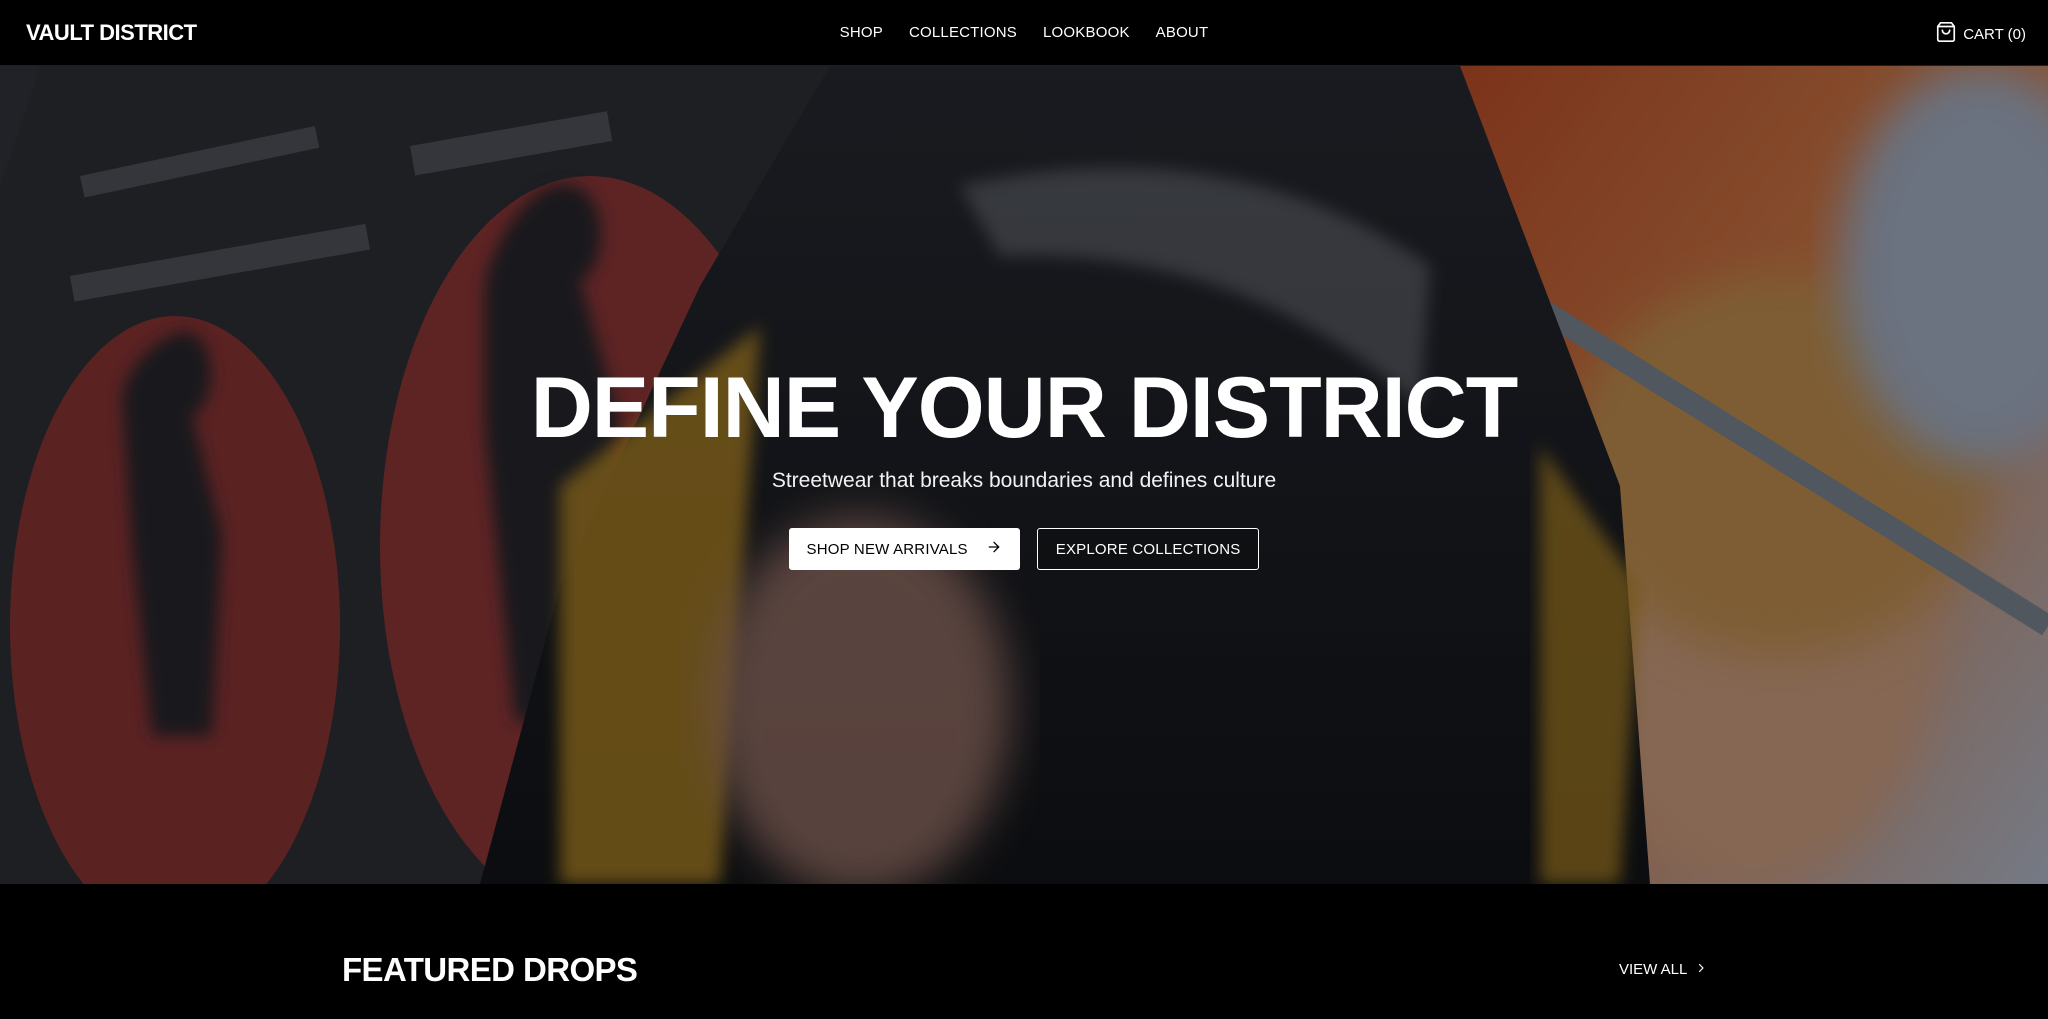  Describe the element at coordinates (1024, 408) in the screenshot. I see `hero-title: DEFINE YOUR DISTRICT` at that location.